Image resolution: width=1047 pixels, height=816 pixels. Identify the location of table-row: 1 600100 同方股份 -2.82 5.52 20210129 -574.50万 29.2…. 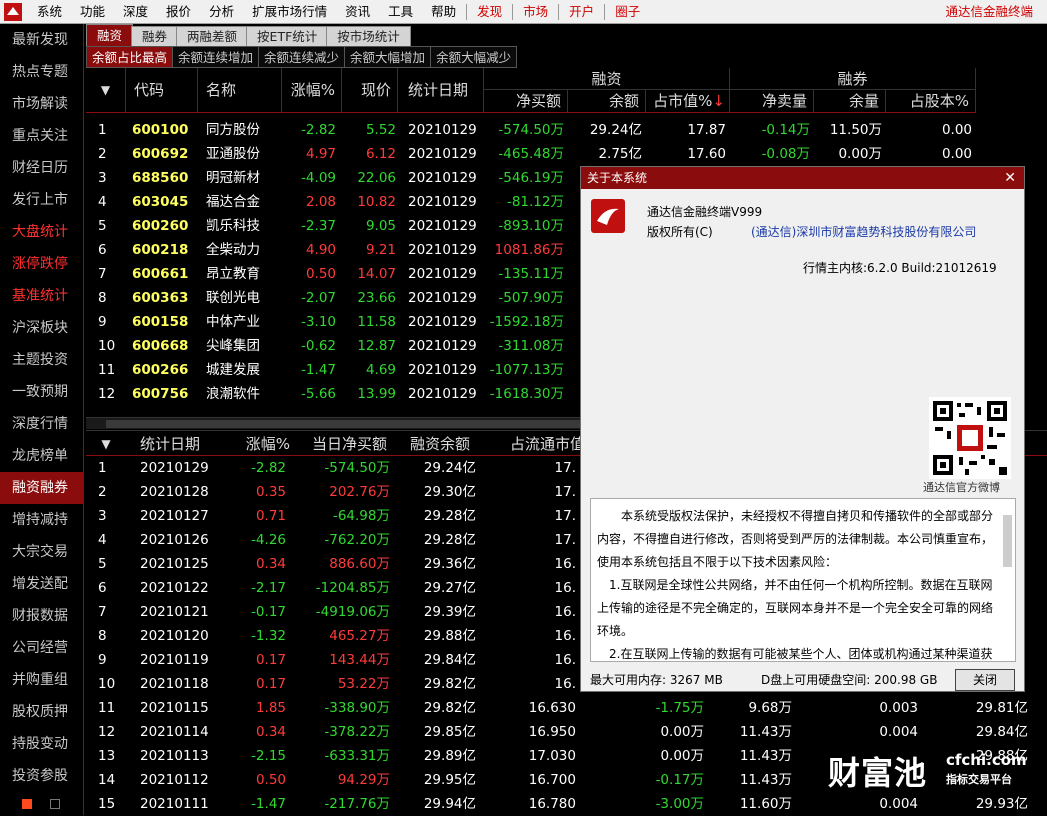
(531, 130).